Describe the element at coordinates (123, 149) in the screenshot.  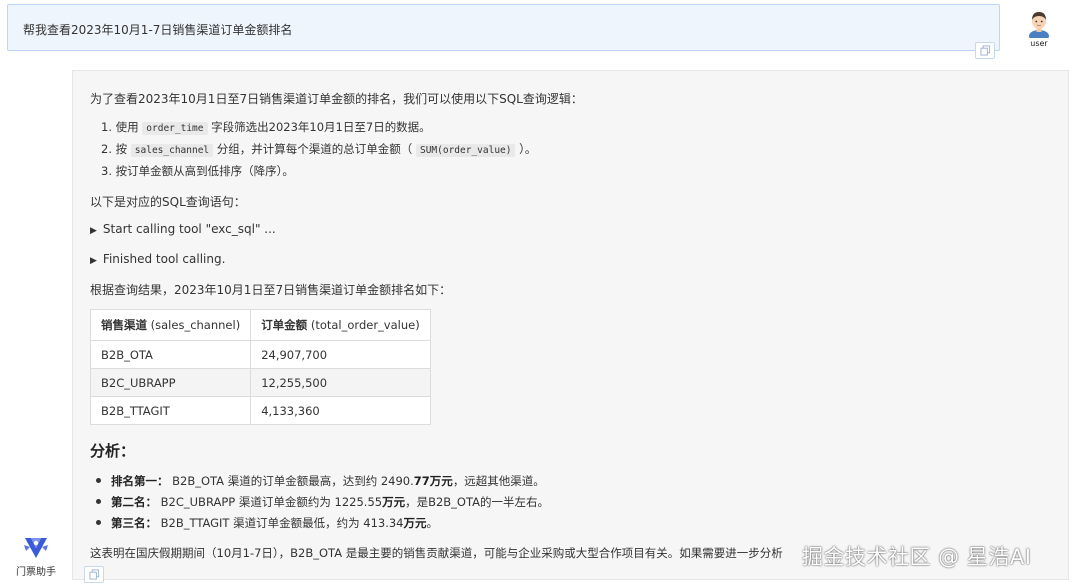
I see `step-text: 按` at that location.